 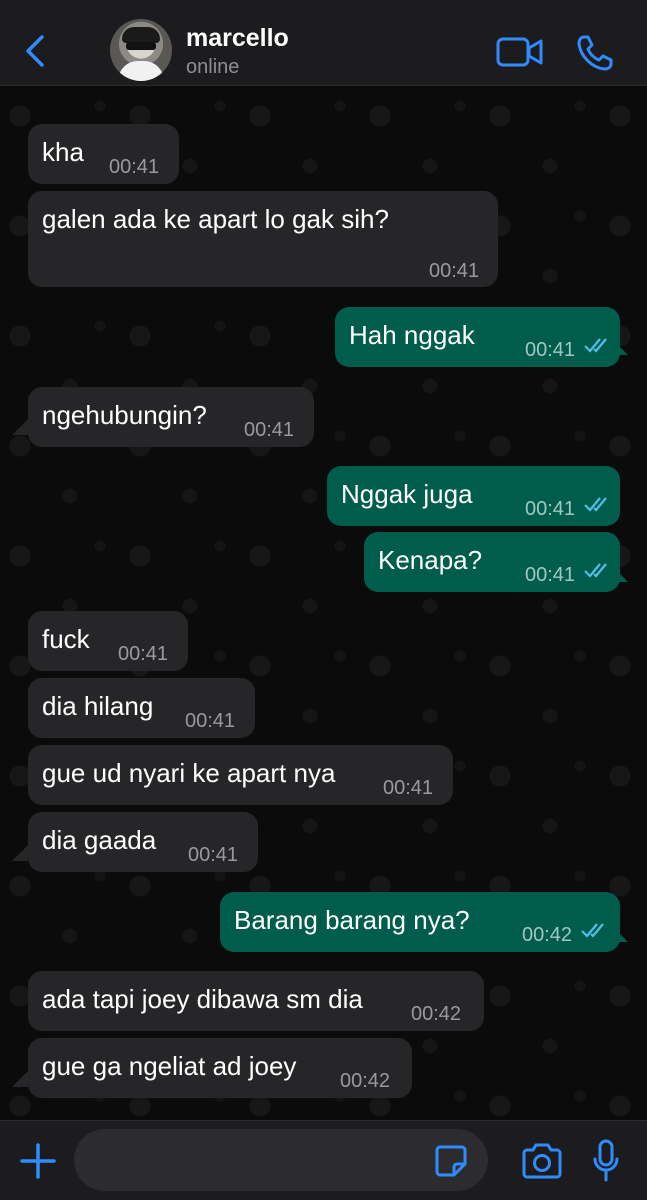 What do you see at coordinates (237, 38) in the screenshot?
I see `contact-name: marcello` at bounding box center [237, 38].